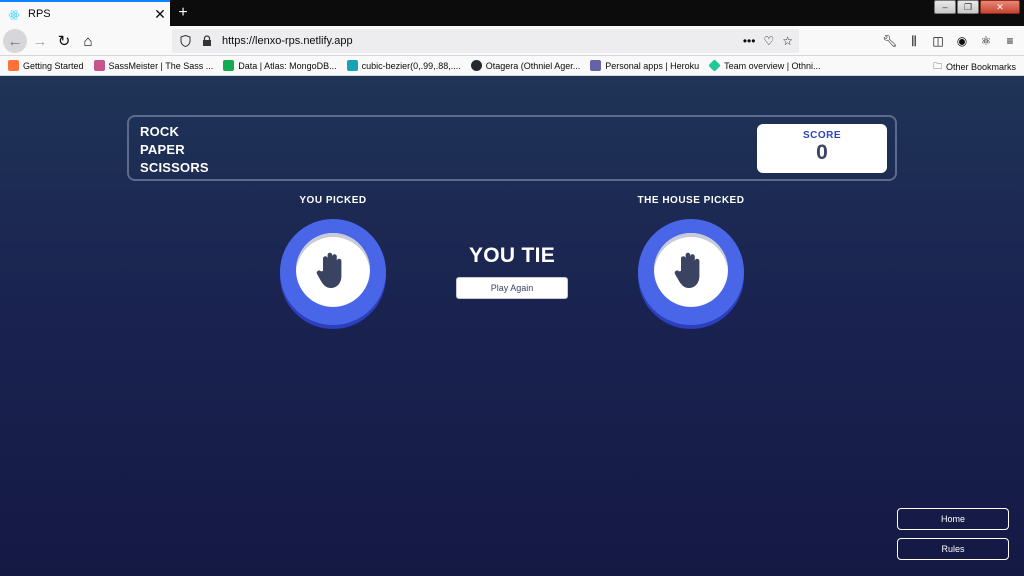  What do you see at coordinates (596, 65) in the screenshot?
I see `heroku-icon` at bounding box center [596, 65].